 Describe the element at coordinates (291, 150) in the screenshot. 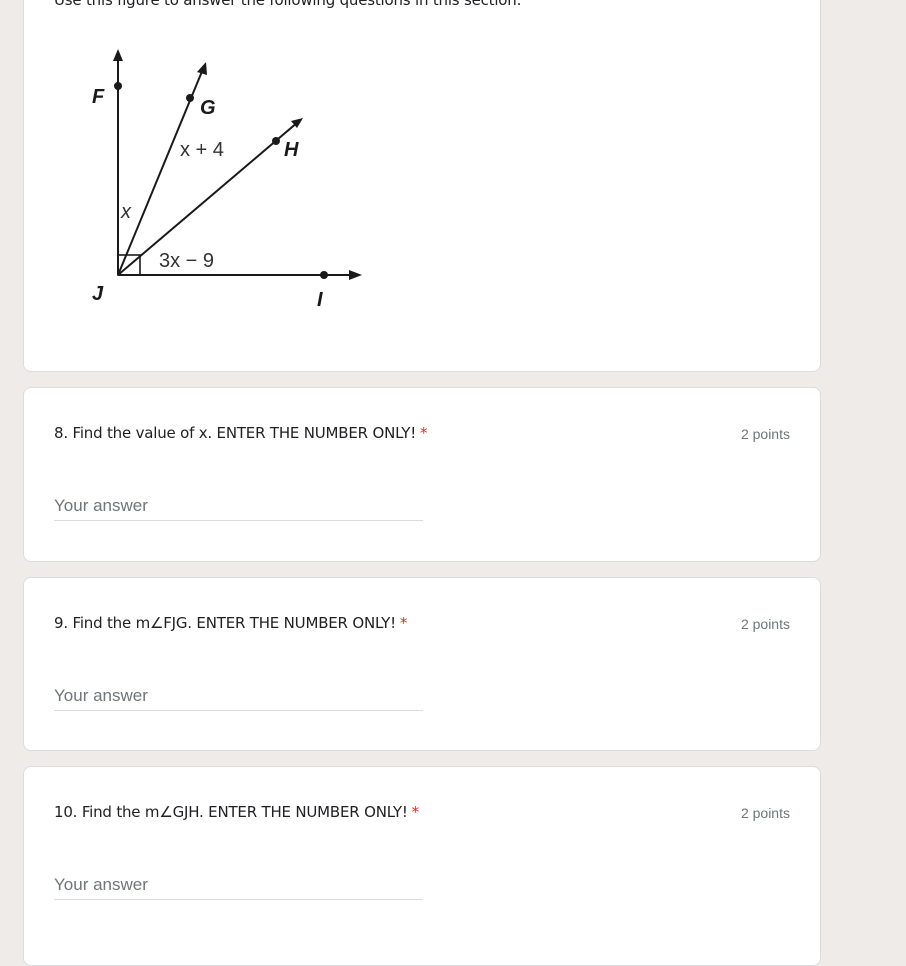

I see `label-h: H` at that location.